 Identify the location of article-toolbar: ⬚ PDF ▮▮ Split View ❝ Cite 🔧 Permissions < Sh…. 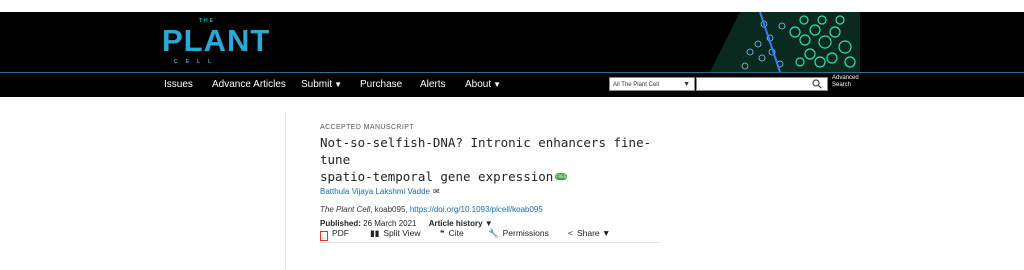
(490, 234).